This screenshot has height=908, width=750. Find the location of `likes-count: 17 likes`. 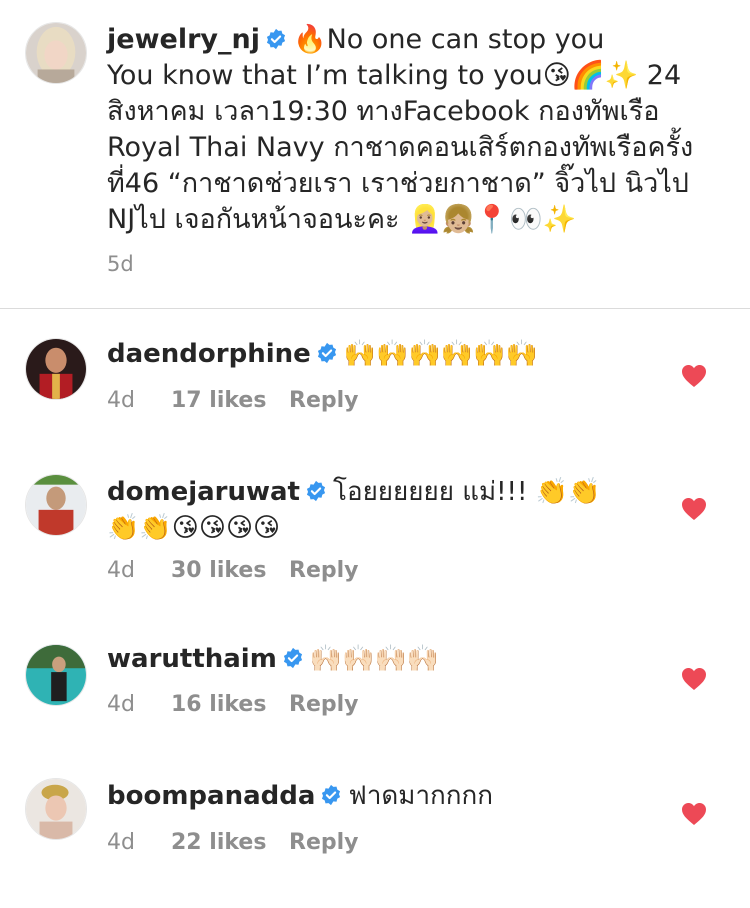

likes-count: 17 likes is located at coordinates (230, 400).